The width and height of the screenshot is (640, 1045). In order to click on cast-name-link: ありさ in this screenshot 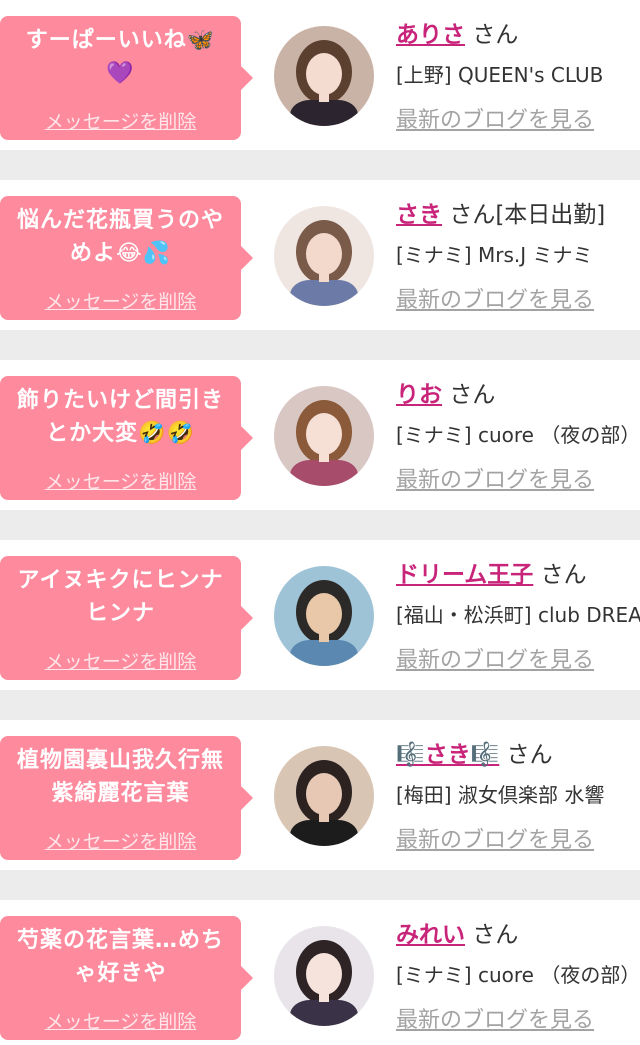, I will do `click(430, 35)`.